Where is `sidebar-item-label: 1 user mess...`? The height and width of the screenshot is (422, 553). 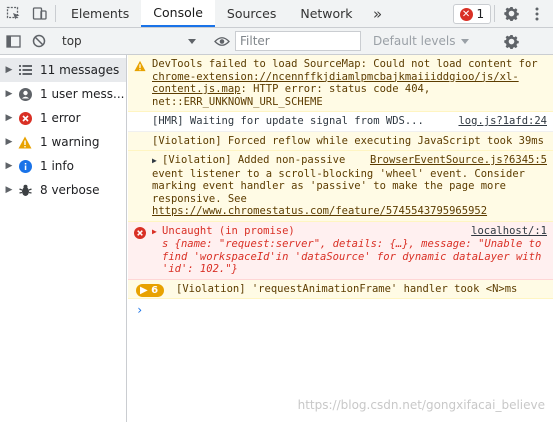 sidebar-item-label: 1 user mess... is located at coordinates (82, 94).